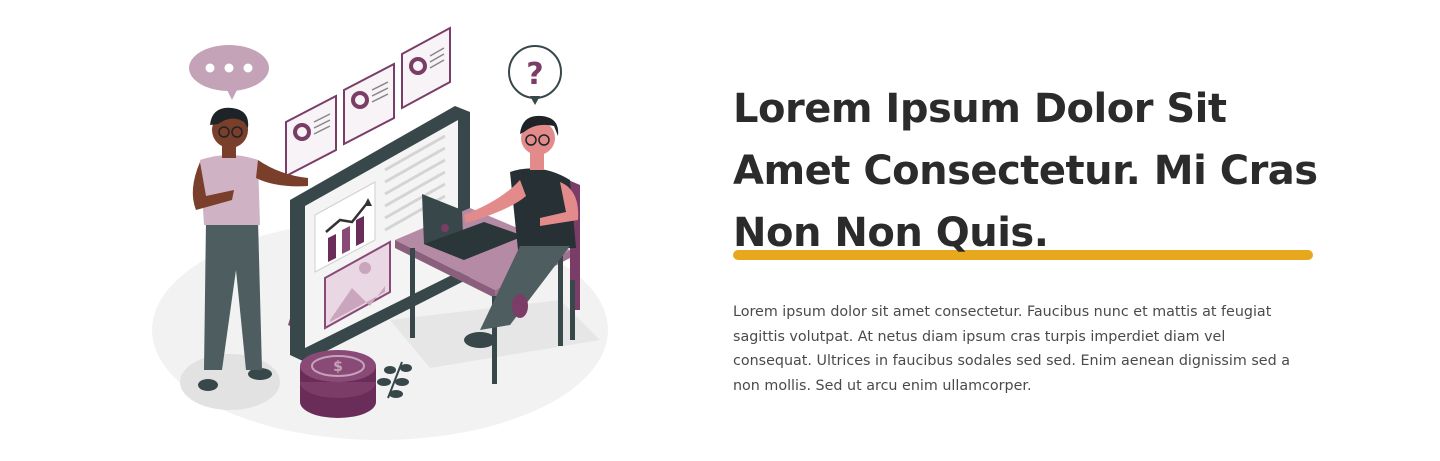  I want to click on highlighted-phrase: Non Non Quis., so click(1023, 233).